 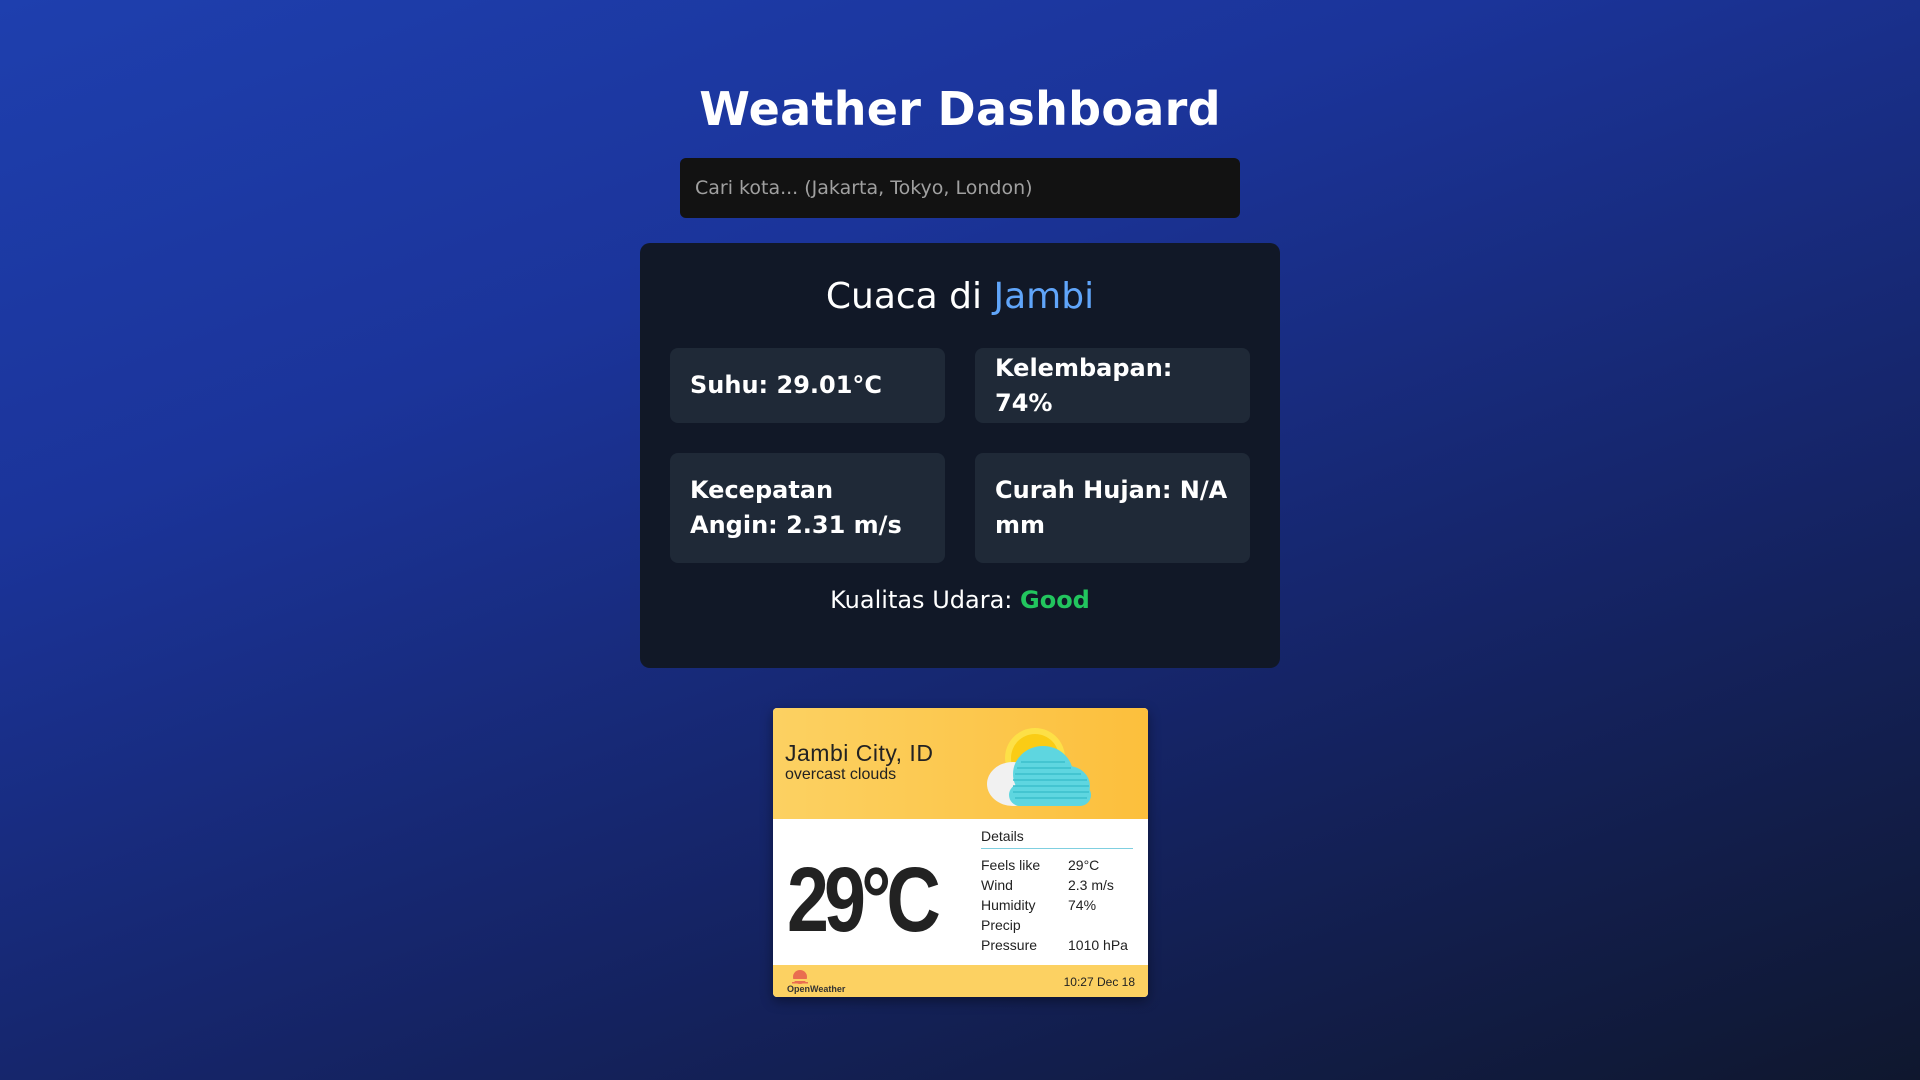 I want to click on detail-label: Precip, so click(x=1001, y=925).